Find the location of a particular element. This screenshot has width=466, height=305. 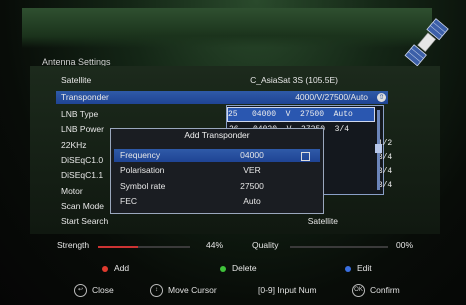

field-polarisation: Polarisation VER is located at coordinates (217, 170).